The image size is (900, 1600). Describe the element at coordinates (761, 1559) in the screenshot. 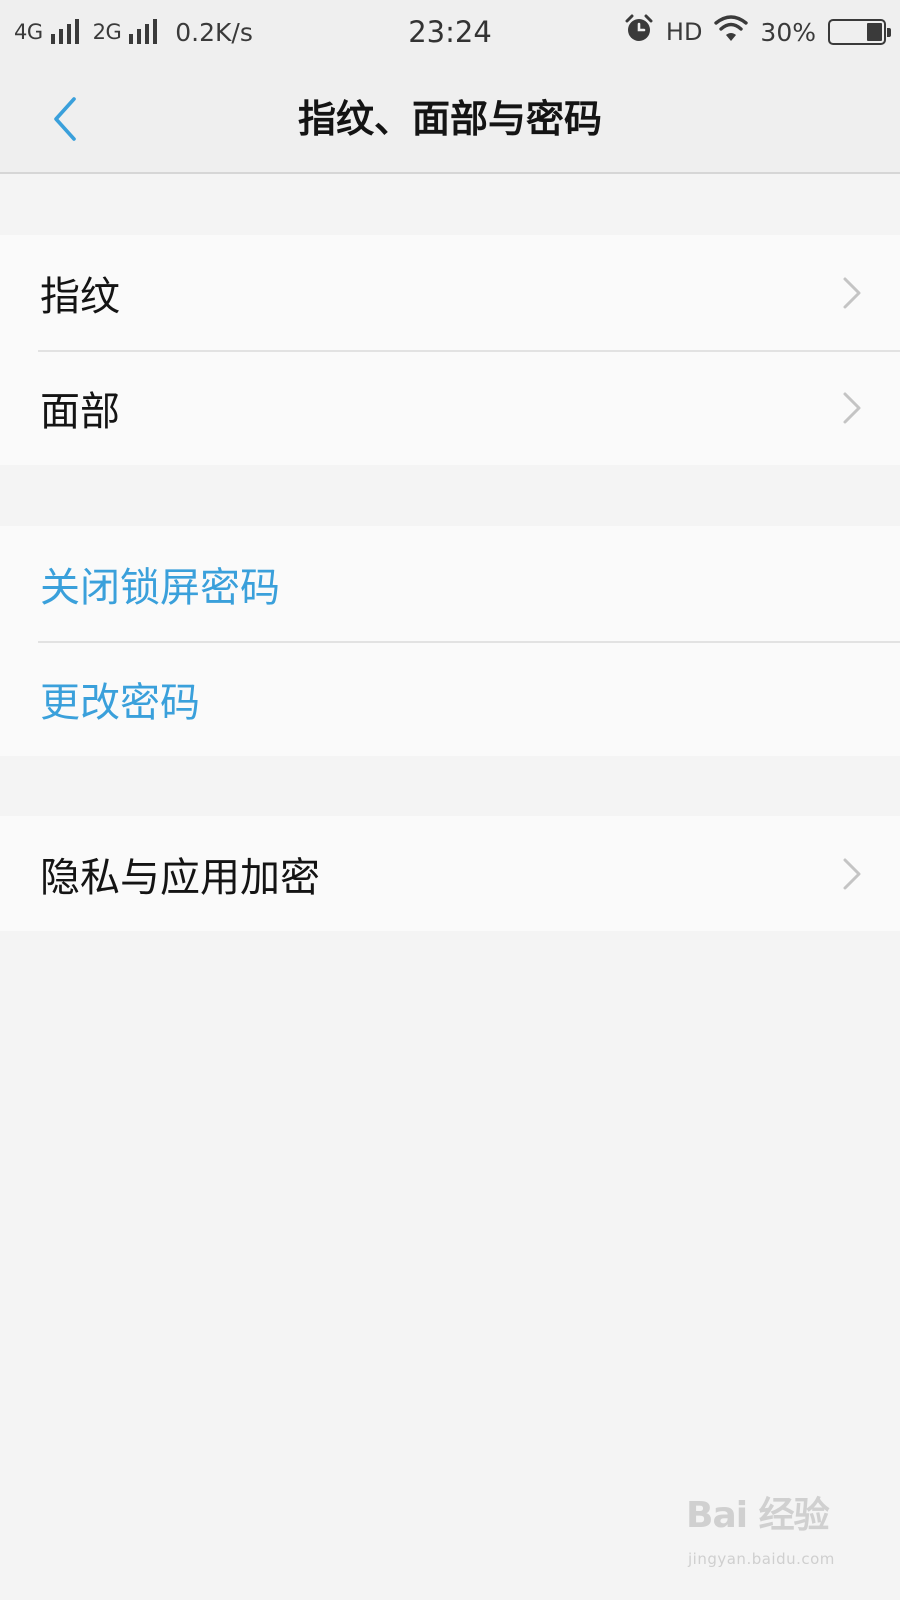

I see `watermark-url: jingyan.baidu.com` at that location.